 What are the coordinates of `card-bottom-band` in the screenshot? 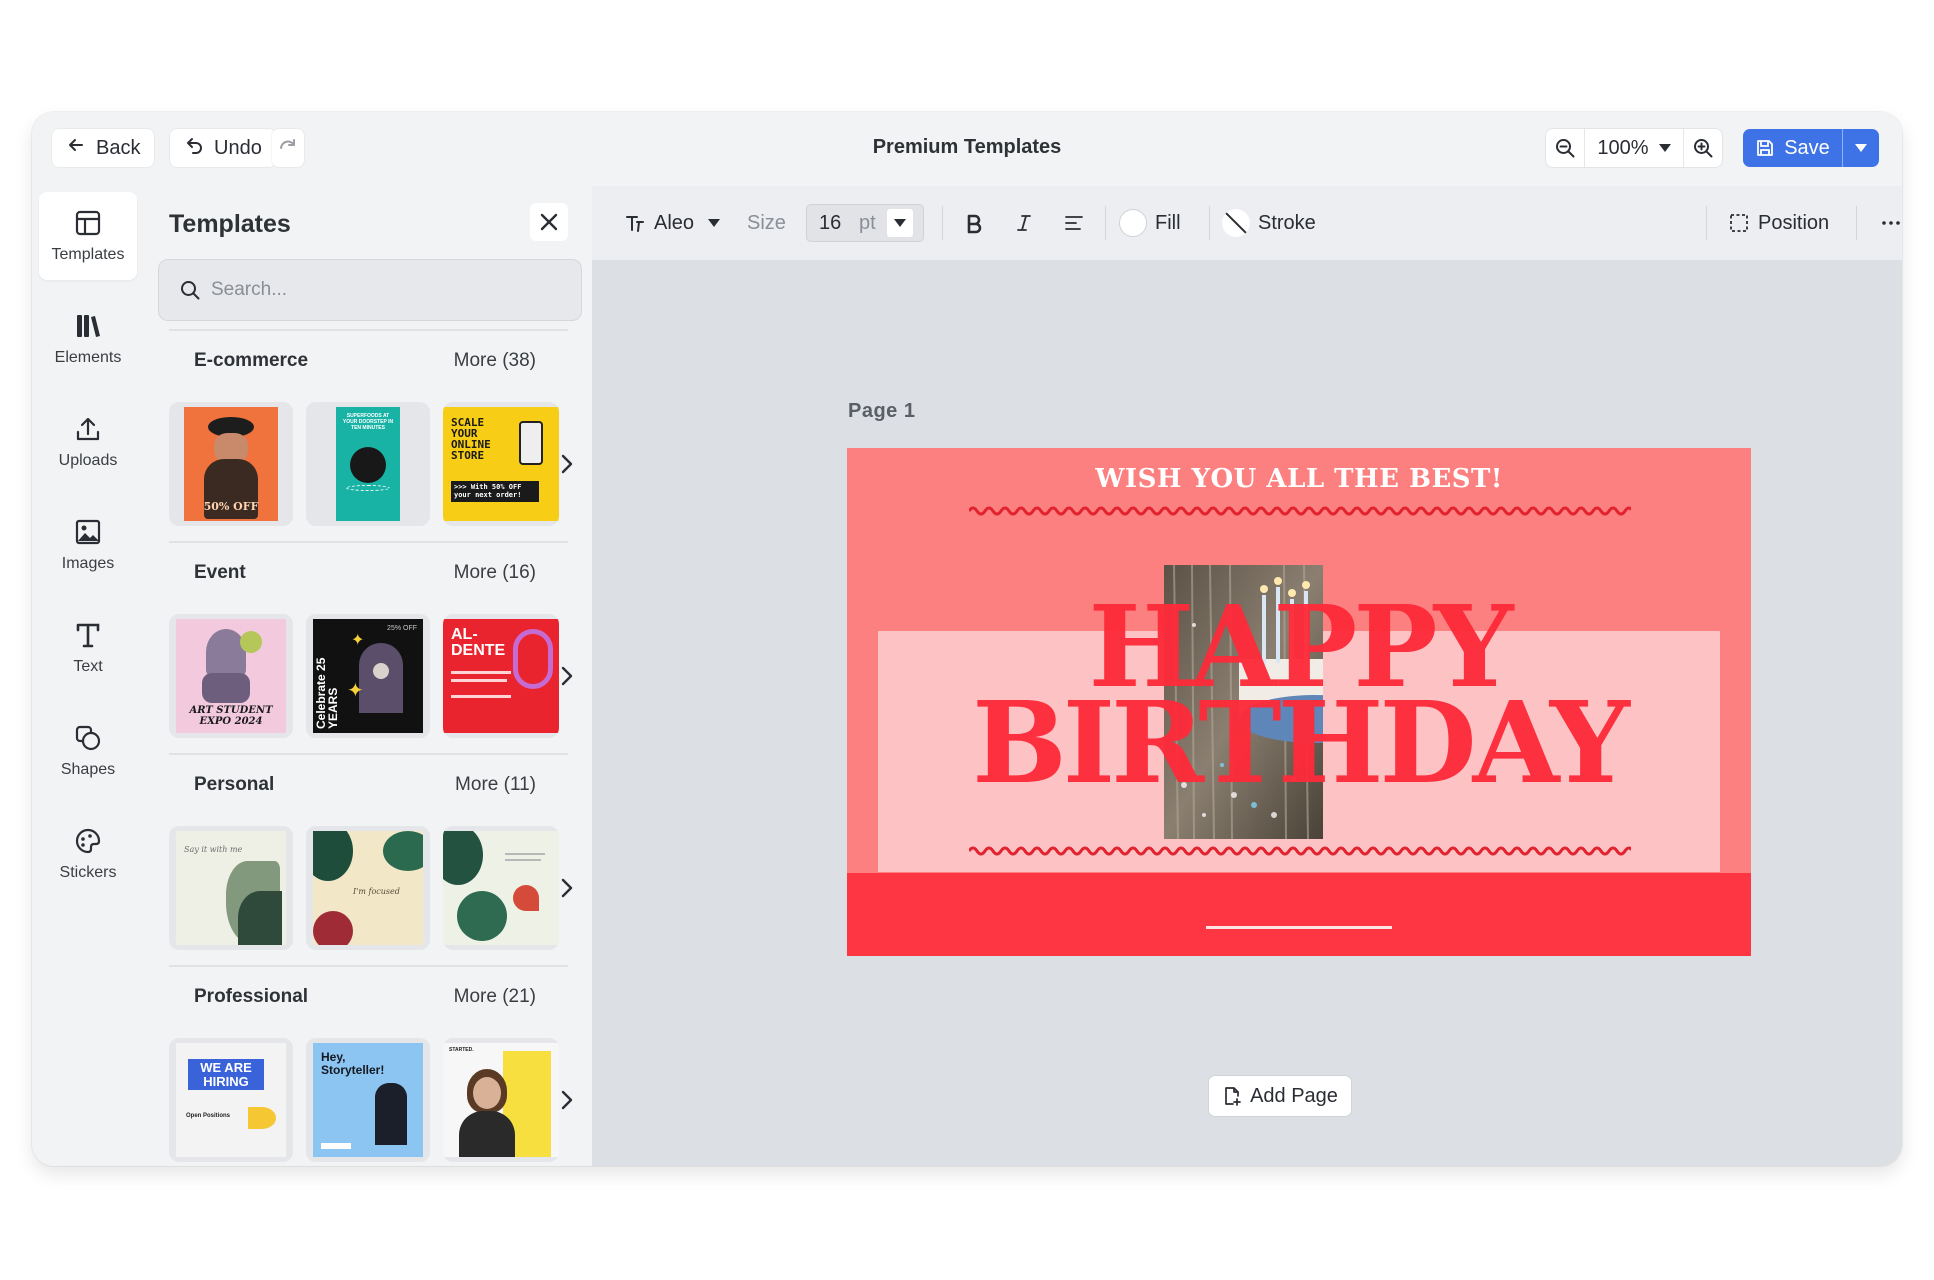 It's located at (1299, 914).